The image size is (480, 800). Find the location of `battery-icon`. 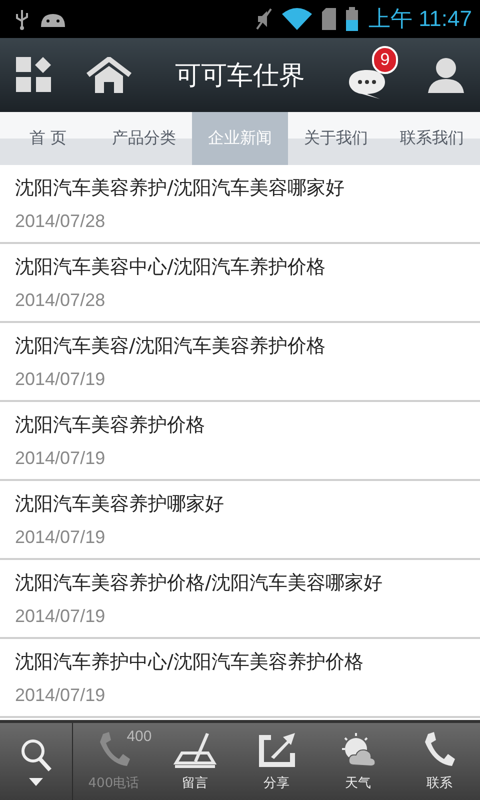

battery-icon is located at coordinates (352, 19).